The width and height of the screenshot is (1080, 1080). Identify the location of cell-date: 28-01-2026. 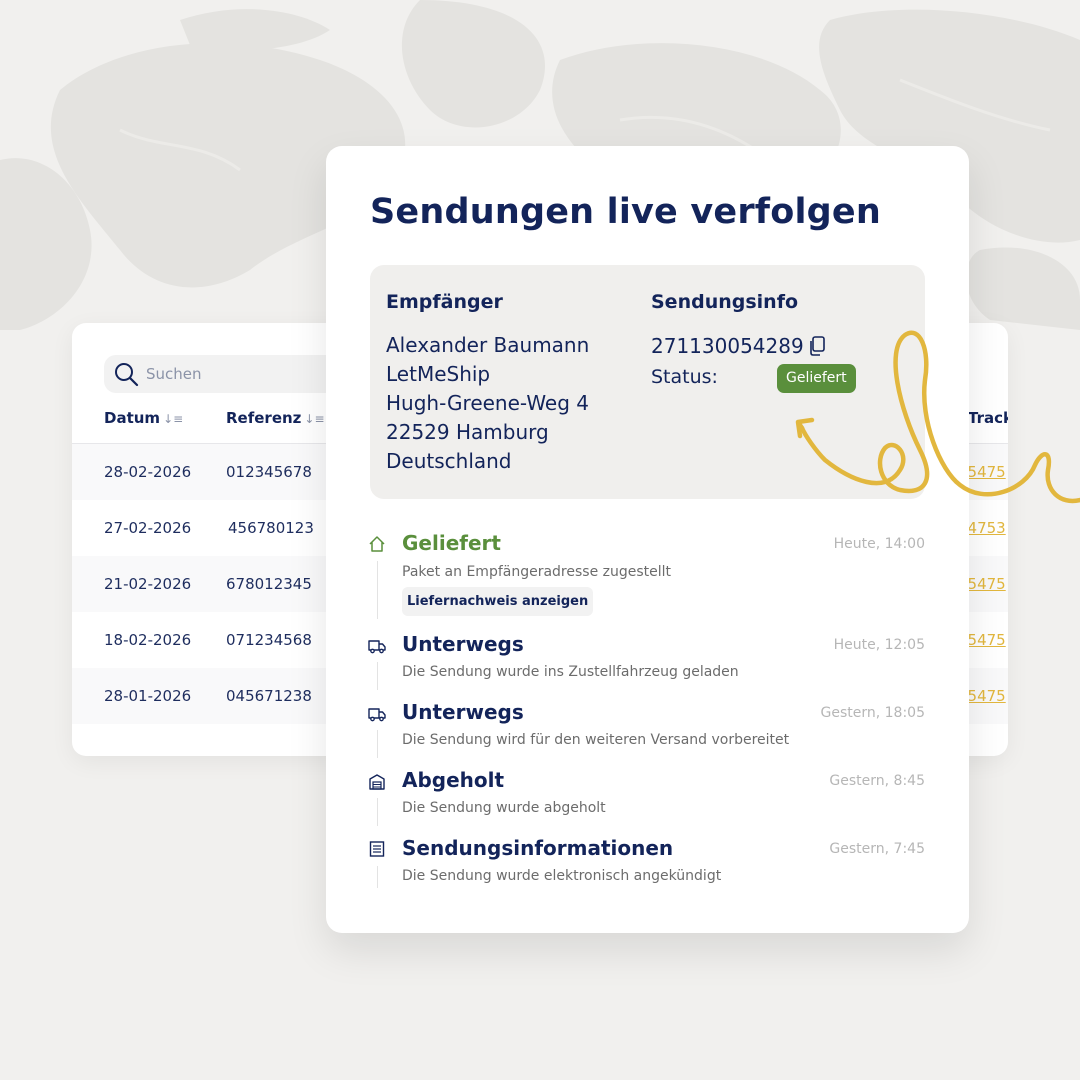
(148, 696).